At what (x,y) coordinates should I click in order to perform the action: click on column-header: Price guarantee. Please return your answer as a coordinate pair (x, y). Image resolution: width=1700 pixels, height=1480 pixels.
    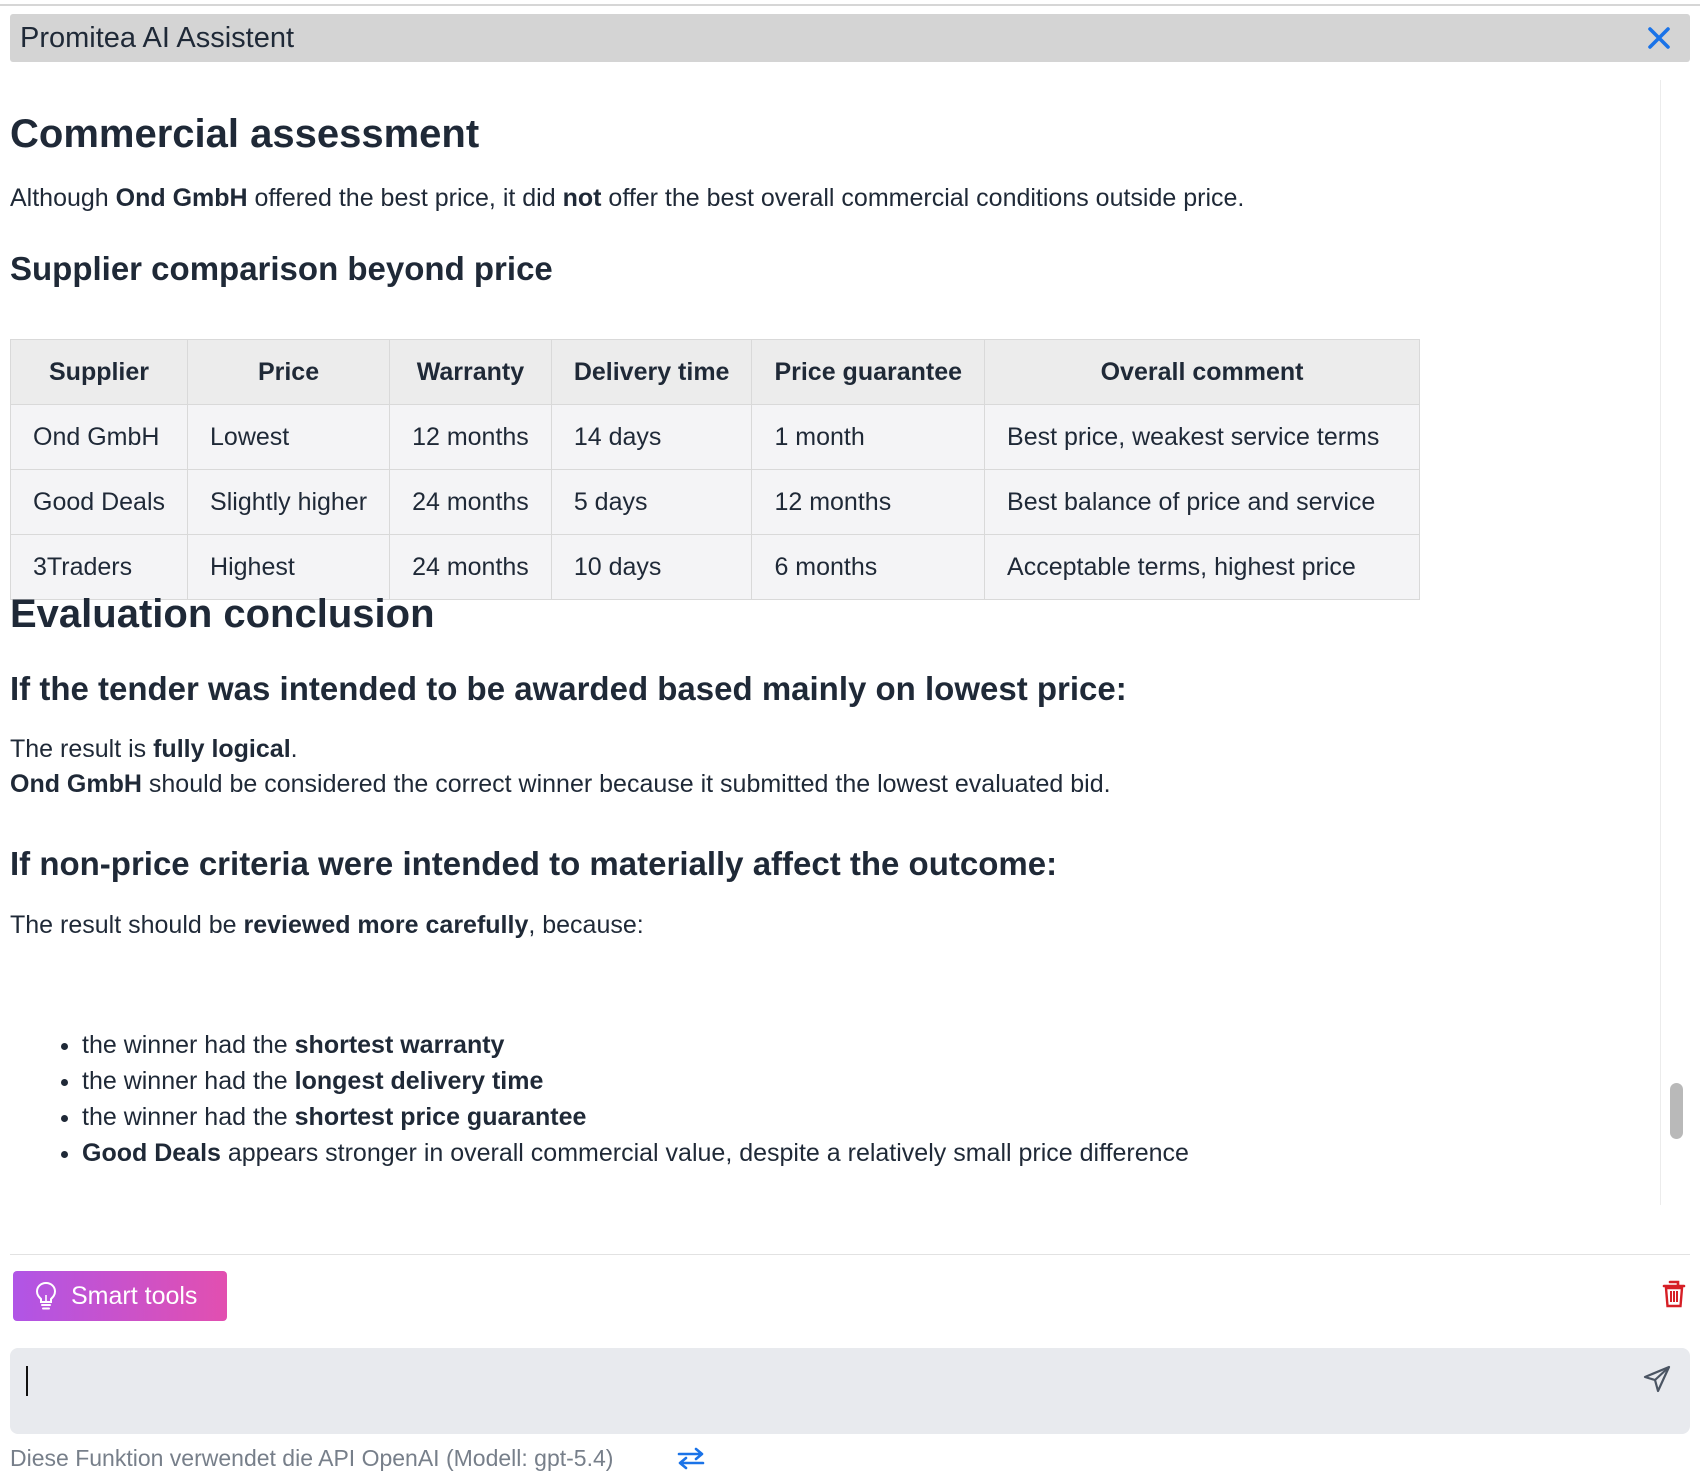
    Looking at the image, I should click on (868, 372).